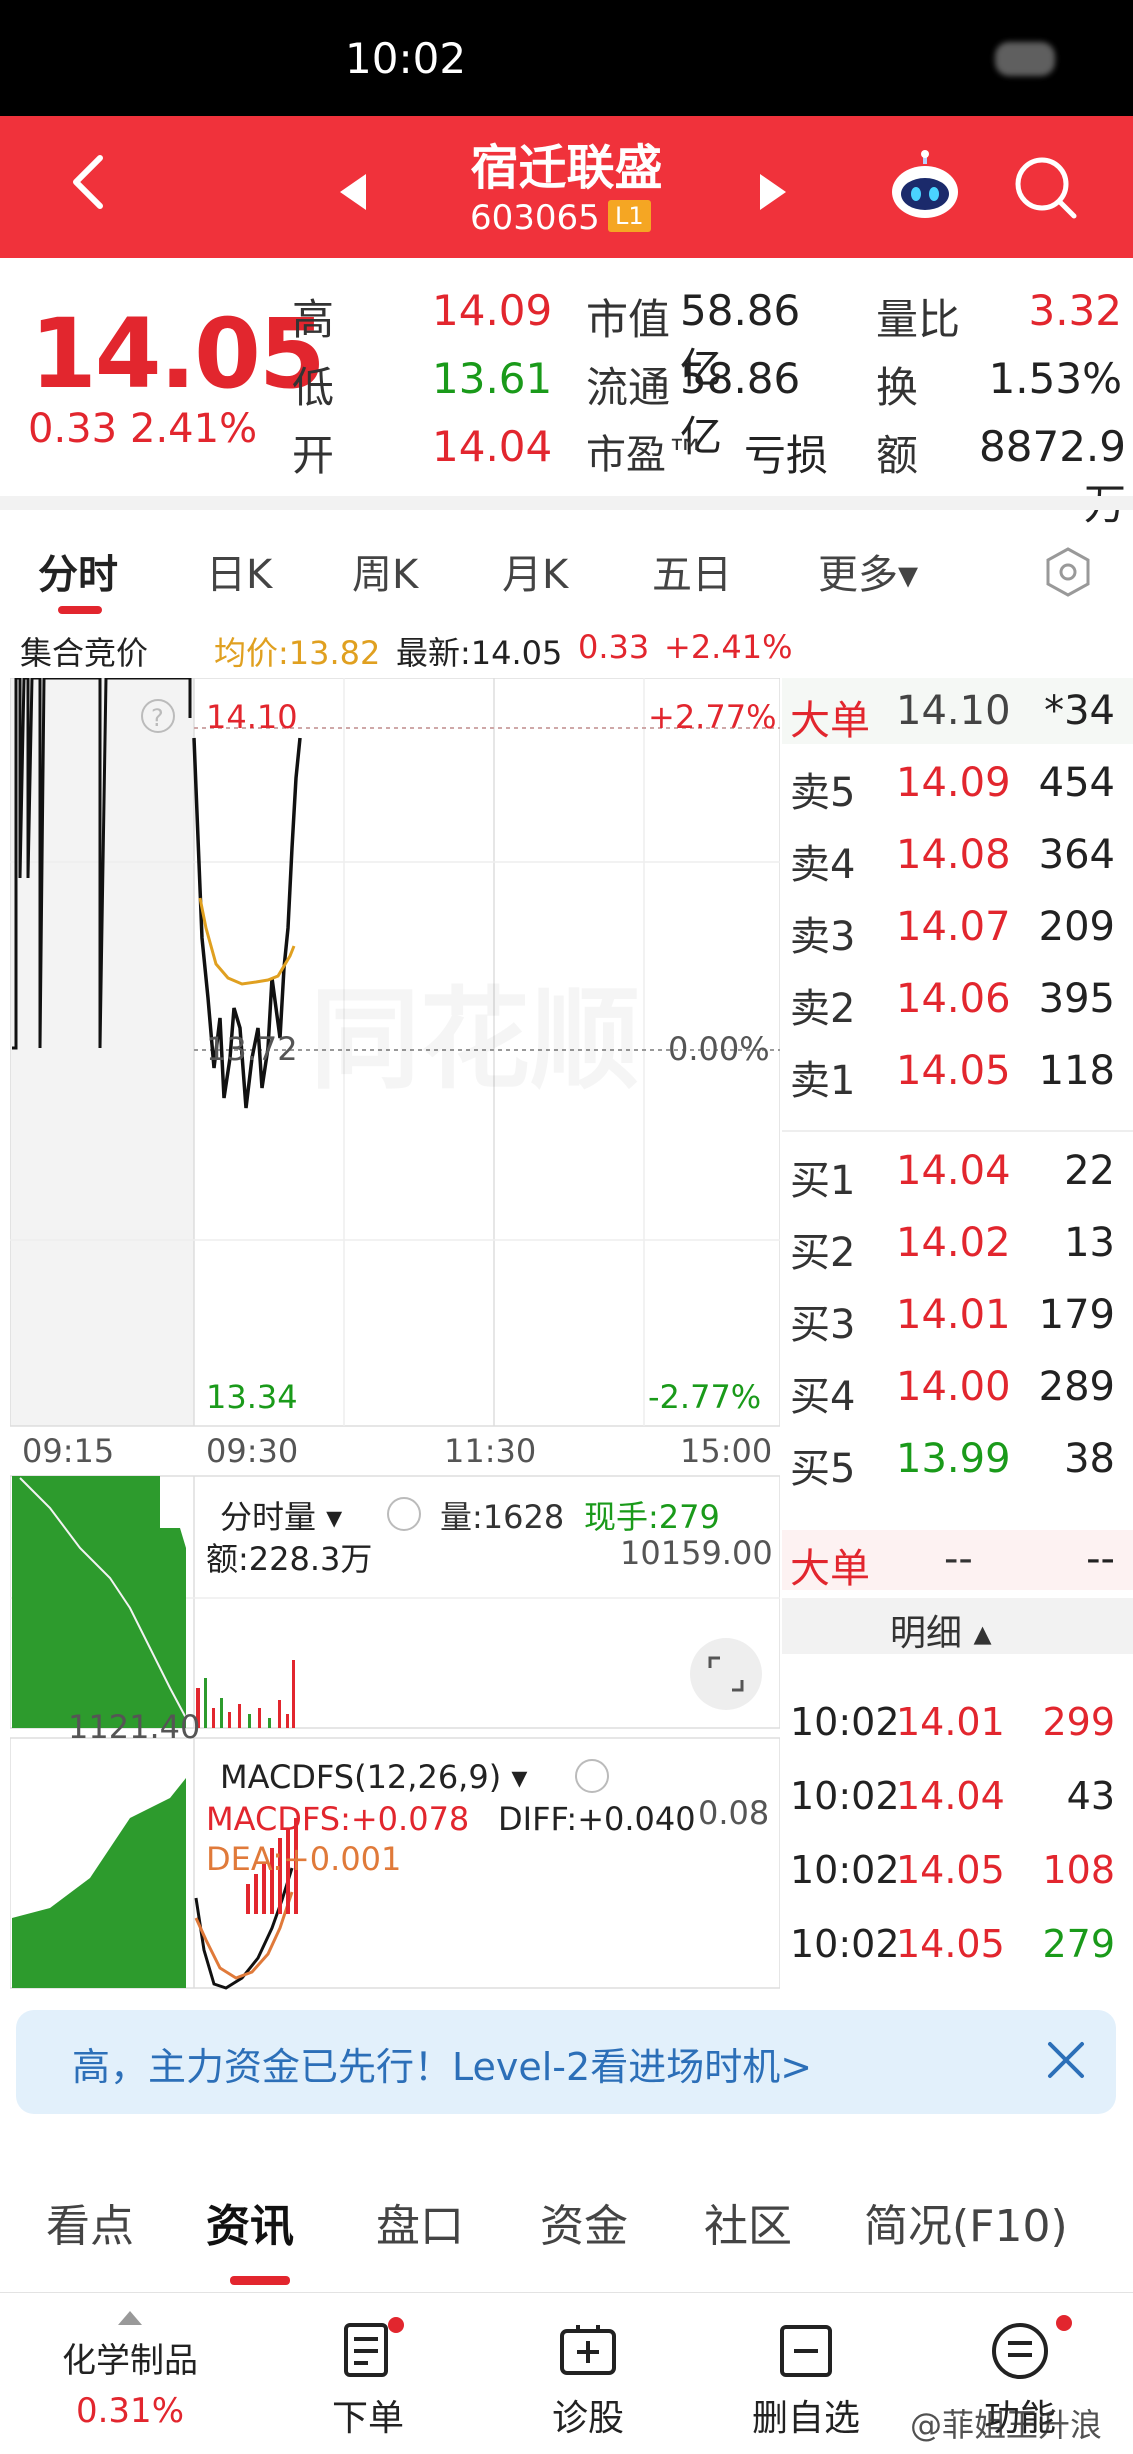 Image resolution: width=1133 pixels, height=2454 pixels. What do you see at coordinates (1055, 378) in the screenshot?
I see `turnover-value: 1.53%` at bounding box center [1055, 378].